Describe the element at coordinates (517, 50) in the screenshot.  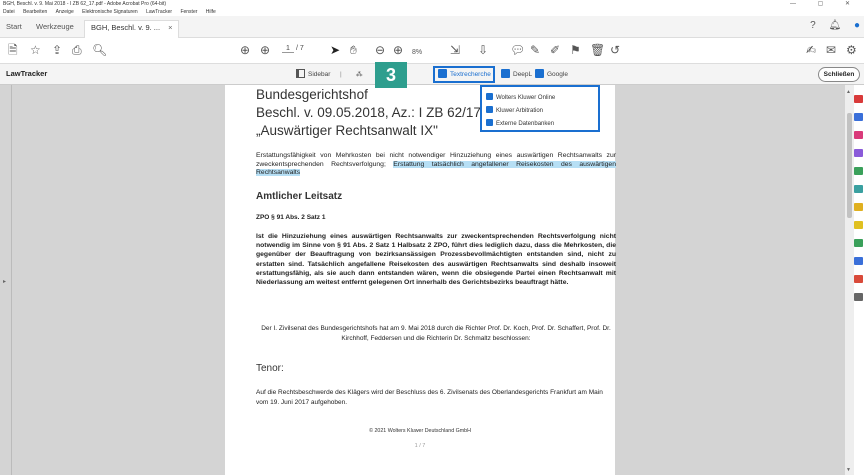
I see `comment-icon: 💬︎` at that location.